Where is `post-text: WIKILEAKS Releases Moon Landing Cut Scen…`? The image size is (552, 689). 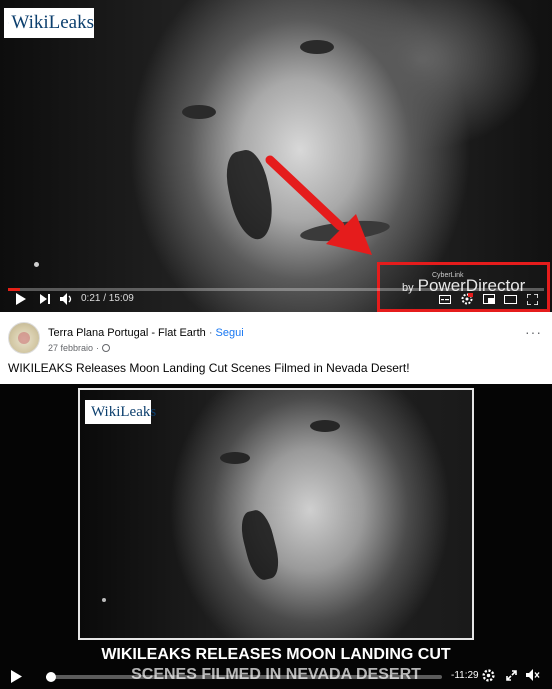 post-text: WIKILEAKS Releases Moon Landing Cut Scen… is located at coordinates (209, 368).